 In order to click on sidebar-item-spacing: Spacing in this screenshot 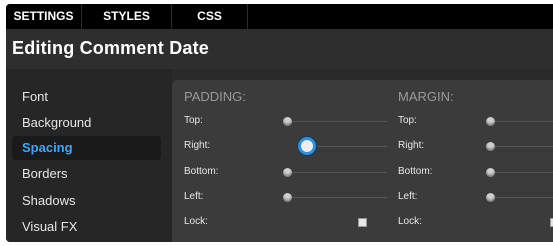, I will do `click(86, 148)`.